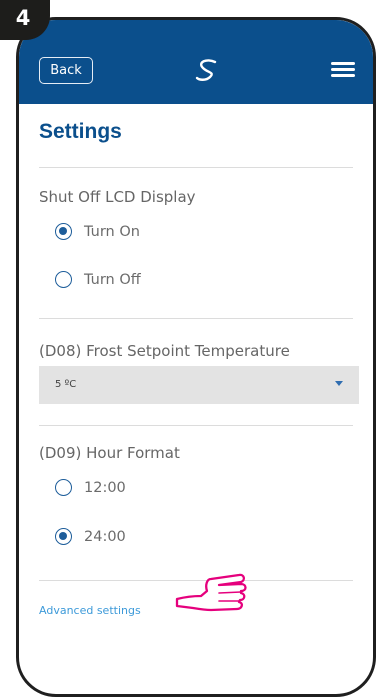  I want to click on select-value: 5 ºC, so click(66, 384).